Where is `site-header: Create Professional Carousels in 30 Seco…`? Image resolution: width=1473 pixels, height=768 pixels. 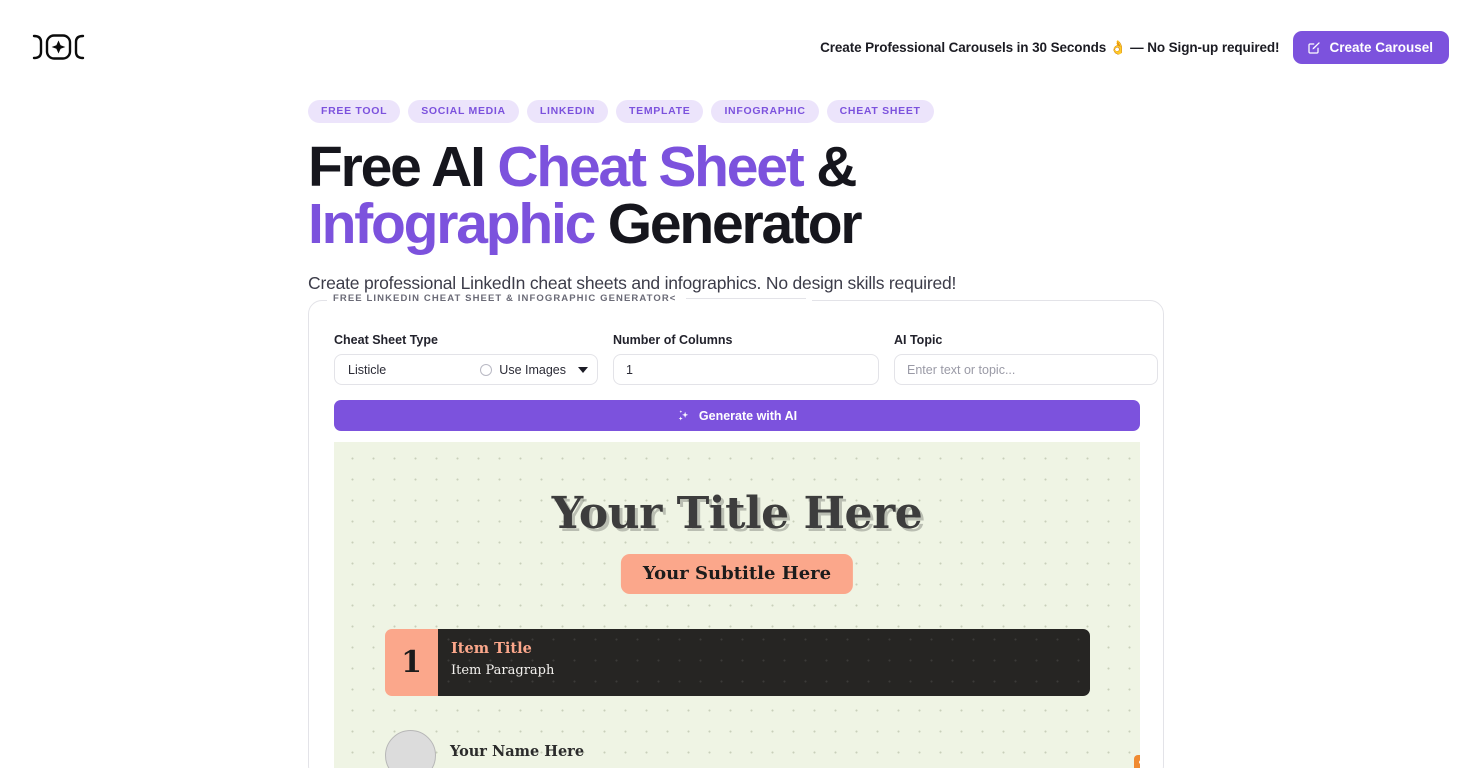
site-header: Create Professional Carousels in 30 Seco… is located at coordinates (736, 46).